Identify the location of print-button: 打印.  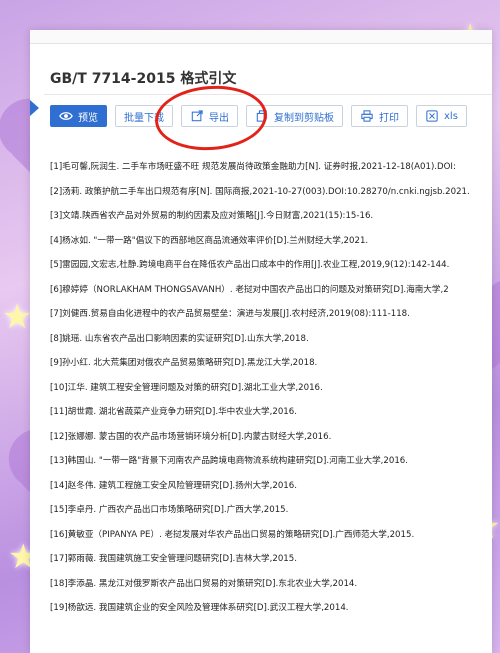
(379, 116).